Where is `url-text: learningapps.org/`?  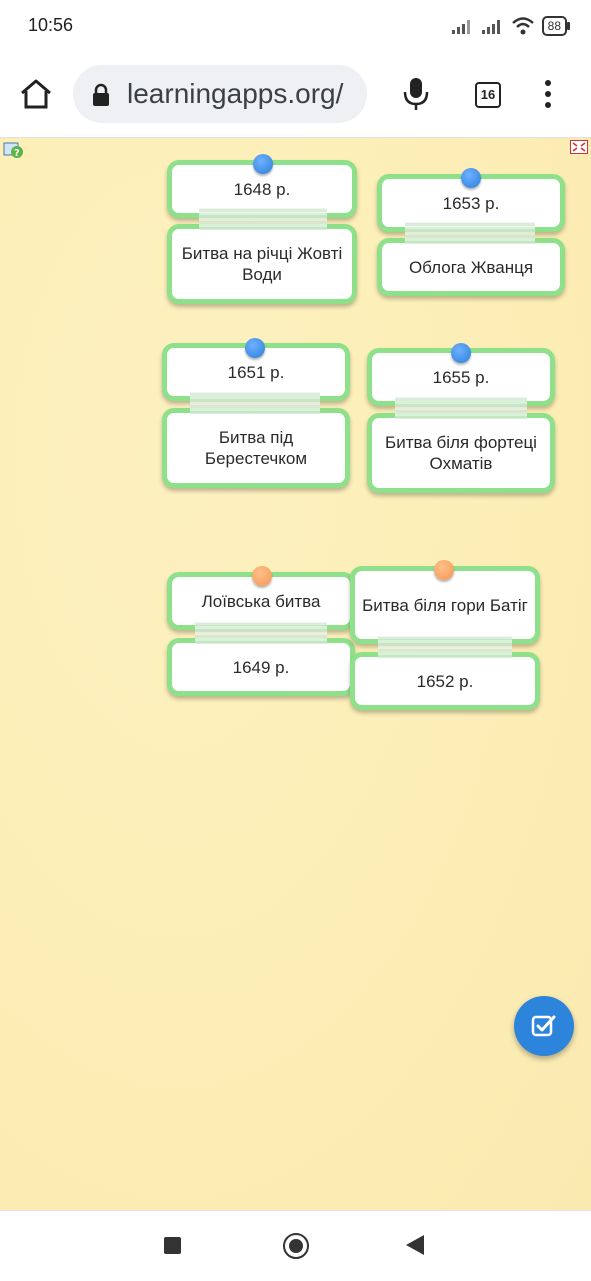 url-text: learningapps.org/ is located at coordinates (235, 93).